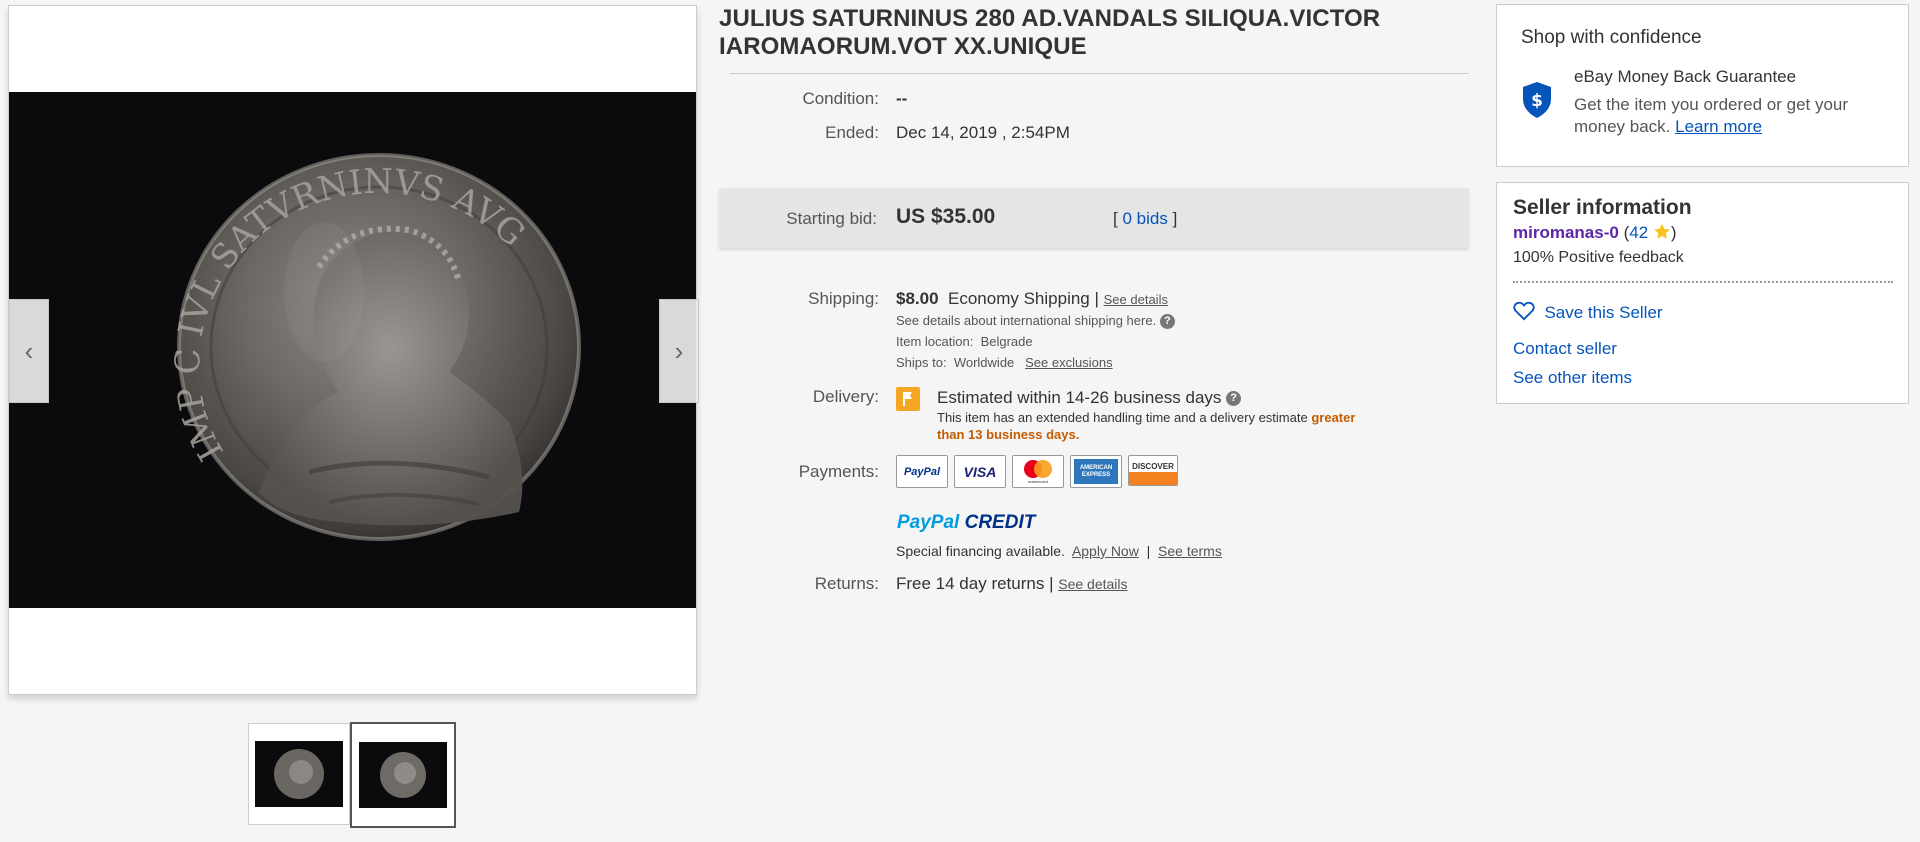 Image resolution: width=1920 pixels, height=842 pixels. What do you see at coordinates (852, 132) in the screenshot?
I see `ended-label: Ended:` at bounding box center [852, 132].